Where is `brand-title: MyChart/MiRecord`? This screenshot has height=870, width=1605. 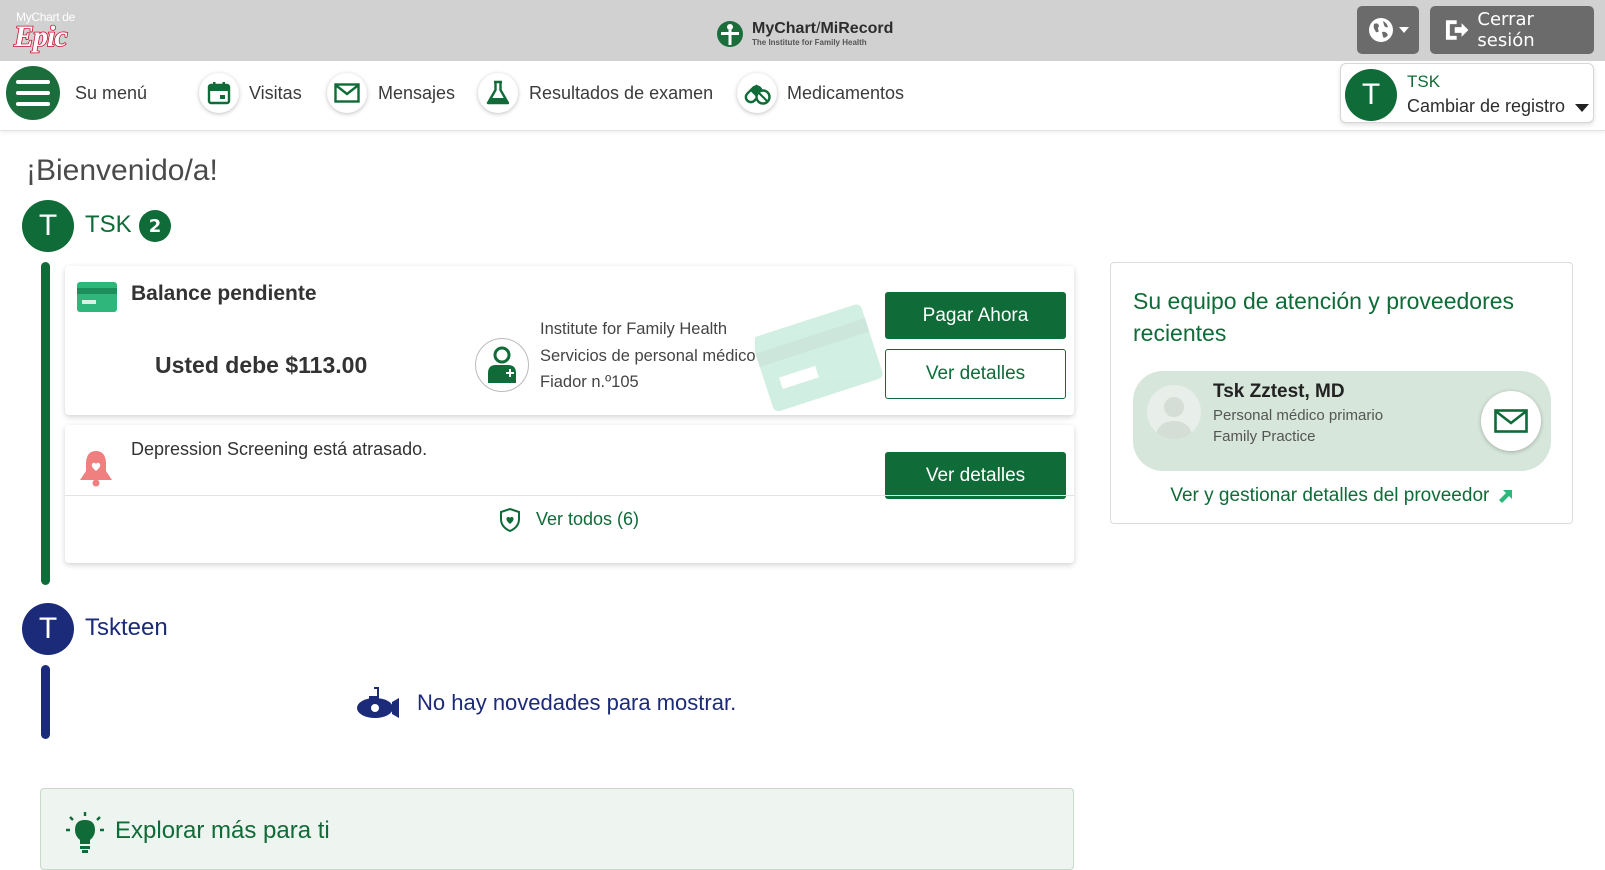 brand-title: MyChart/MiRecord is located at coordinates (822, 29).